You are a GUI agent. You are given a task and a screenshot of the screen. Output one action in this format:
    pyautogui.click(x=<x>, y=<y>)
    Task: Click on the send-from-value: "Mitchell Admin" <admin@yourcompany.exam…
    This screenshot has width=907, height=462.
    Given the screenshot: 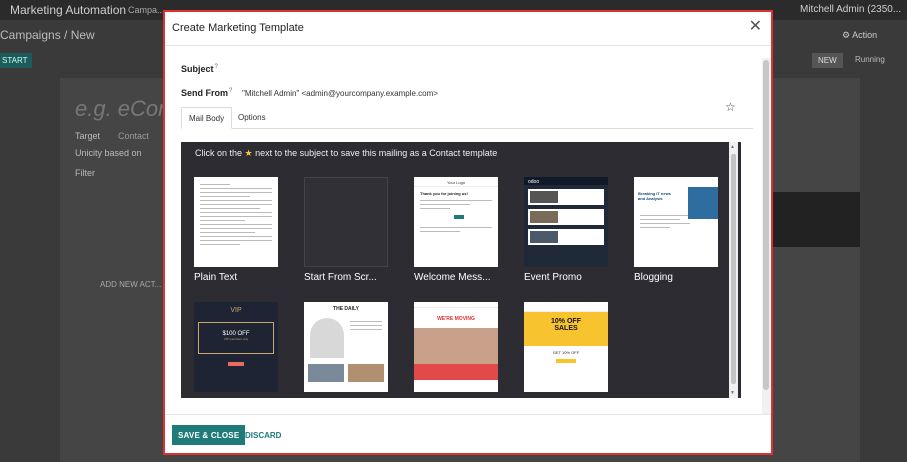 What is the action you would take?
    pyautogui.click(x=340, y=93)
    